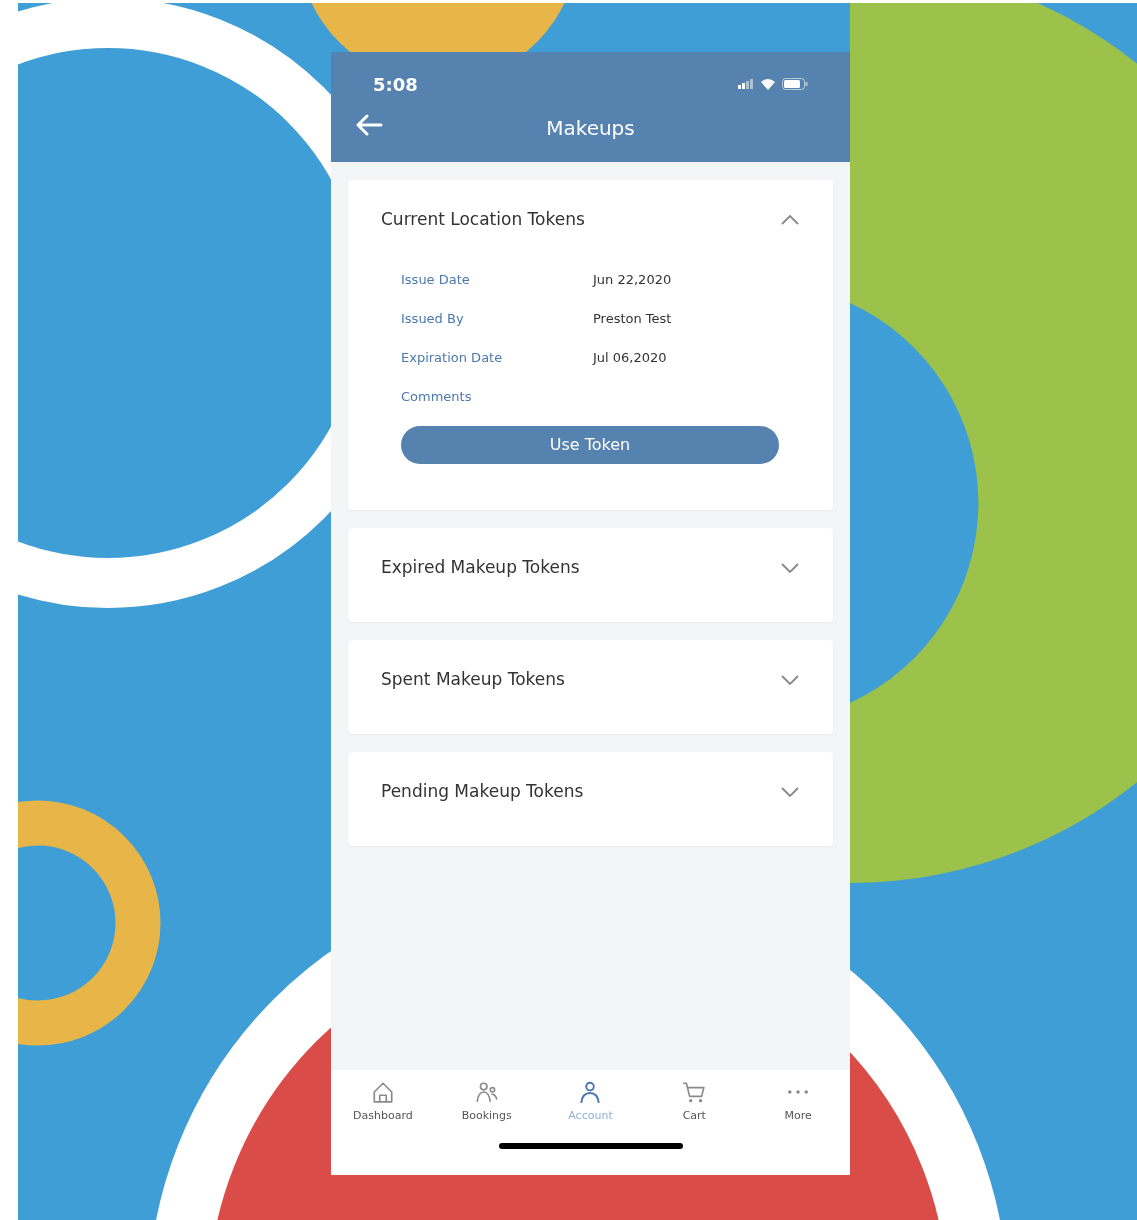  I want to click on back-button, so click(369, 125).